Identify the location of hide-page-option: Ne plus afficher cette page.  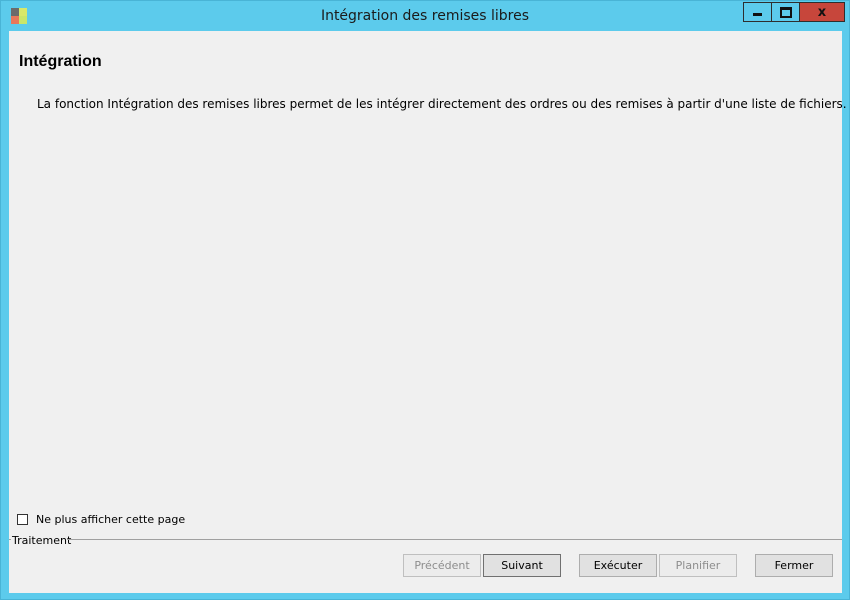
(101, 519).